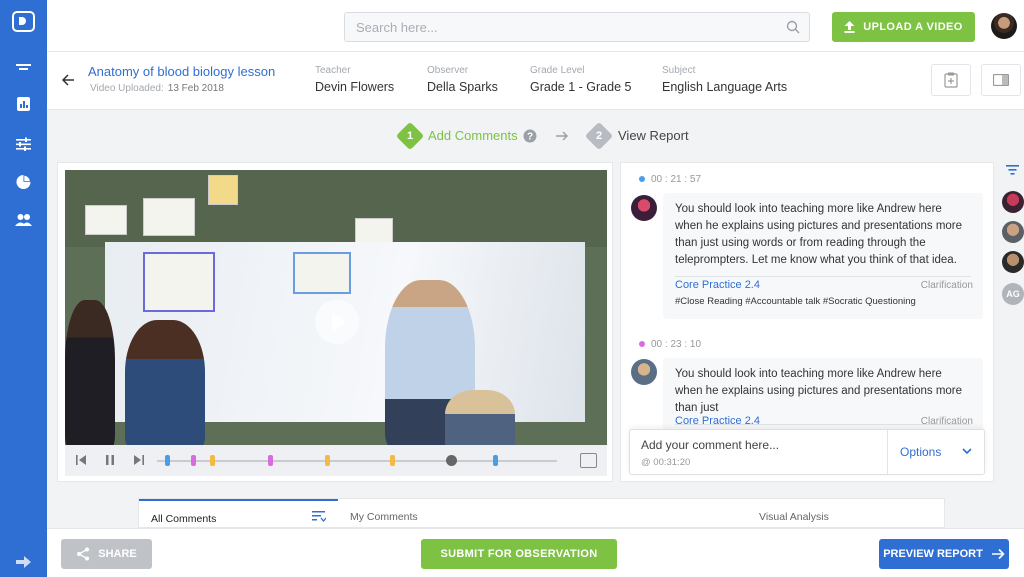 Image resolution: width=1024 pixels, height=577 pixels. I want to click on top-bar: UPLOAD A VIDEO, so click(535, 26).